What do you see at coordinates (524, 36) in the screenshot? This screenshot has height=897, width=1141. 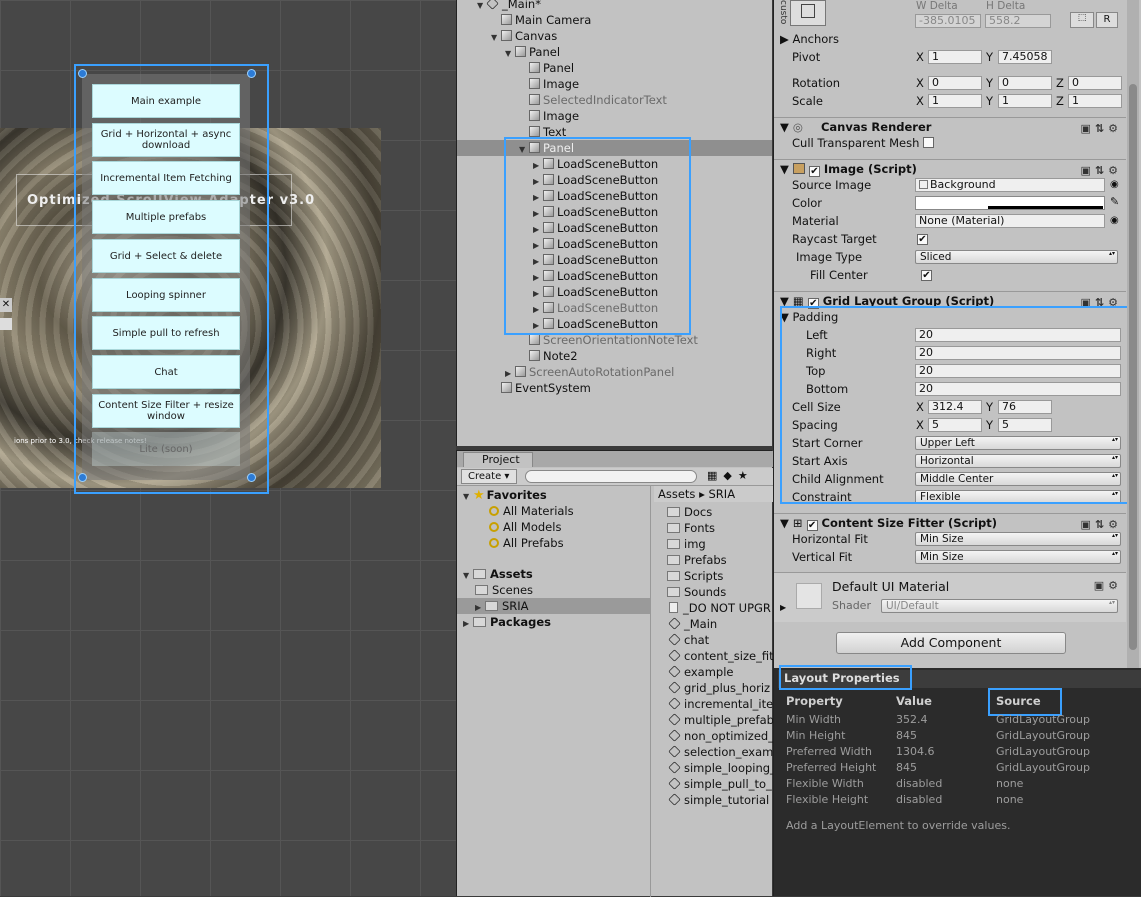 I see `hierarchy-item: ▼ Canvas` at bounding box center [524, 36].